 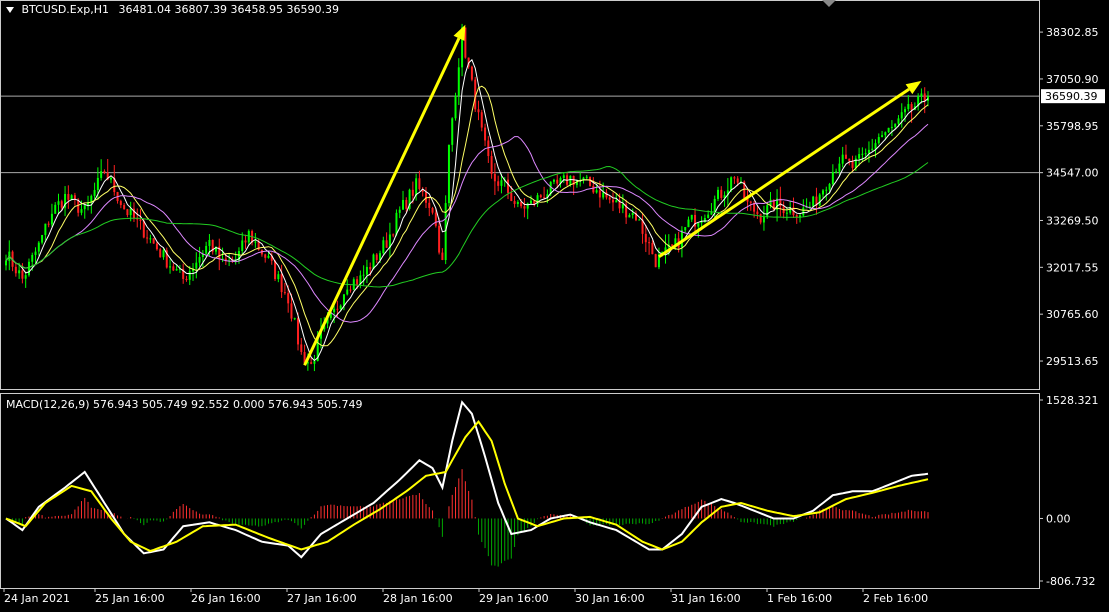 What do you see at coordinates (1072, 267) in the screenshot?
I see `price-tick-label: 32017.55` at bounding box center [1072, 267].